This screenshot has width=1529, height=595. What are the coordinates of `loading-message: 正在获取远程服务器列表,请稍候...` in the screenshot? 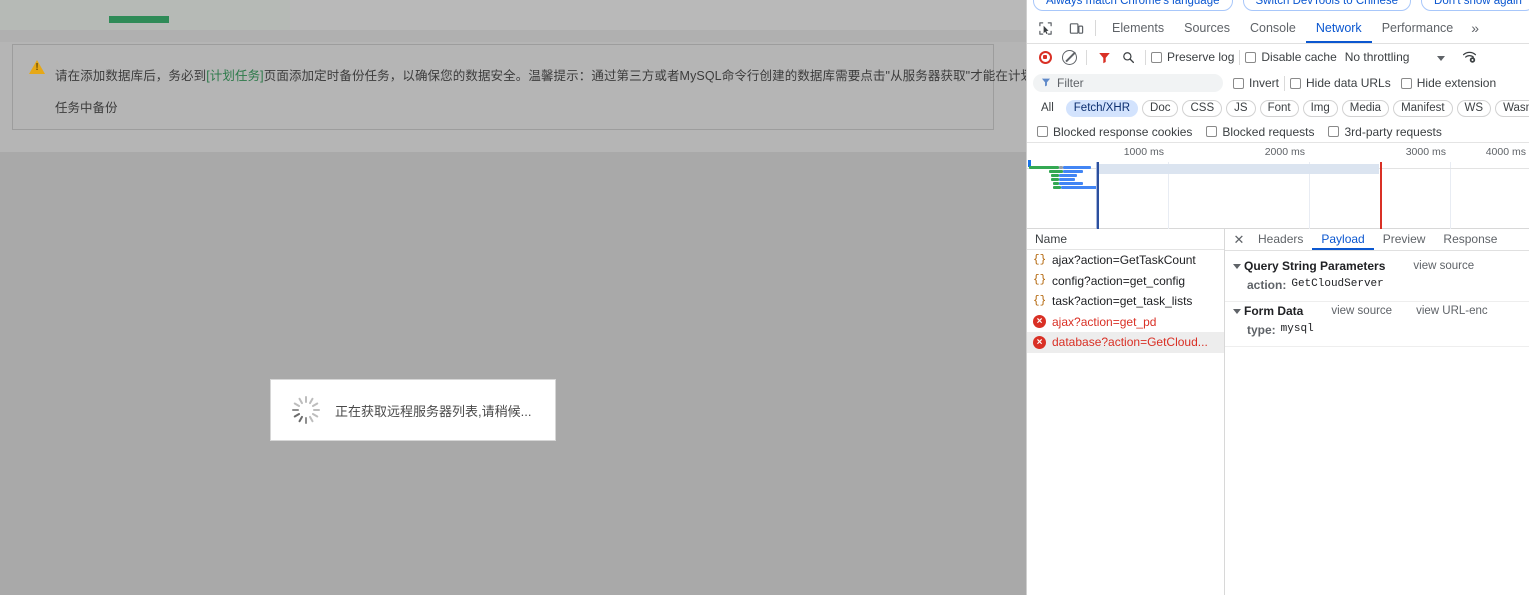 It's located at (433, 411).